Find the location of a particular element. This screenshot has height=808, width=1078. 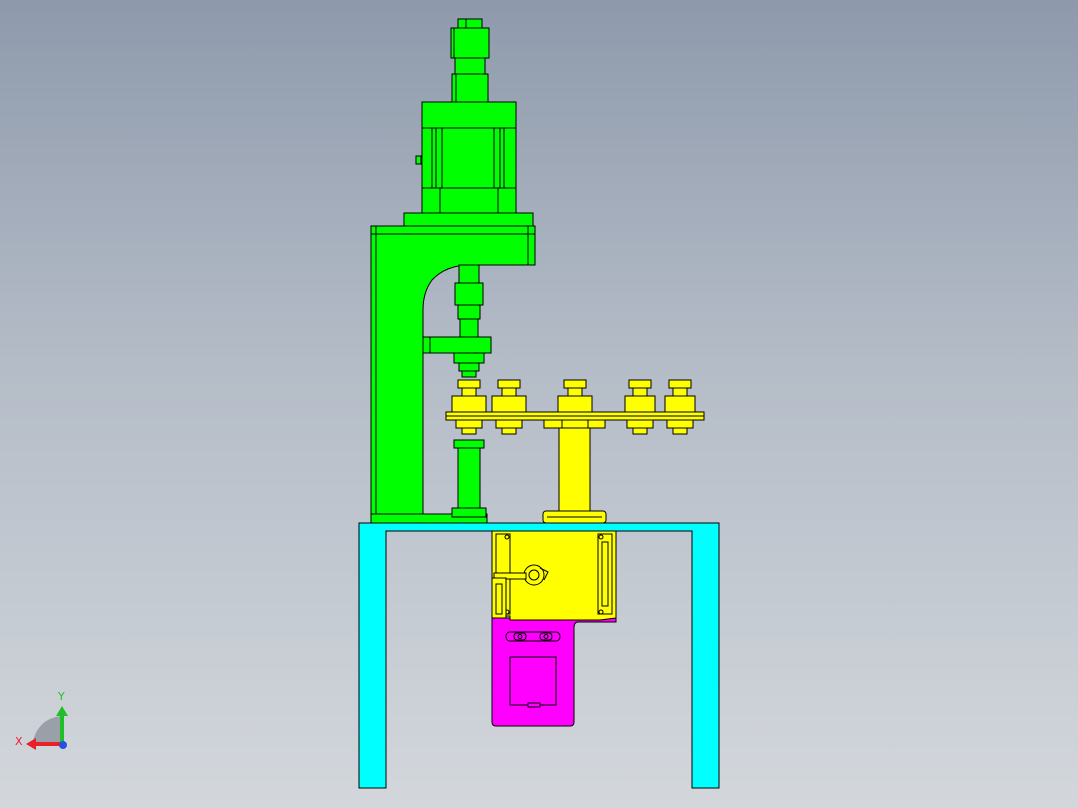

base-box-window is located at coordinates (533, 681).